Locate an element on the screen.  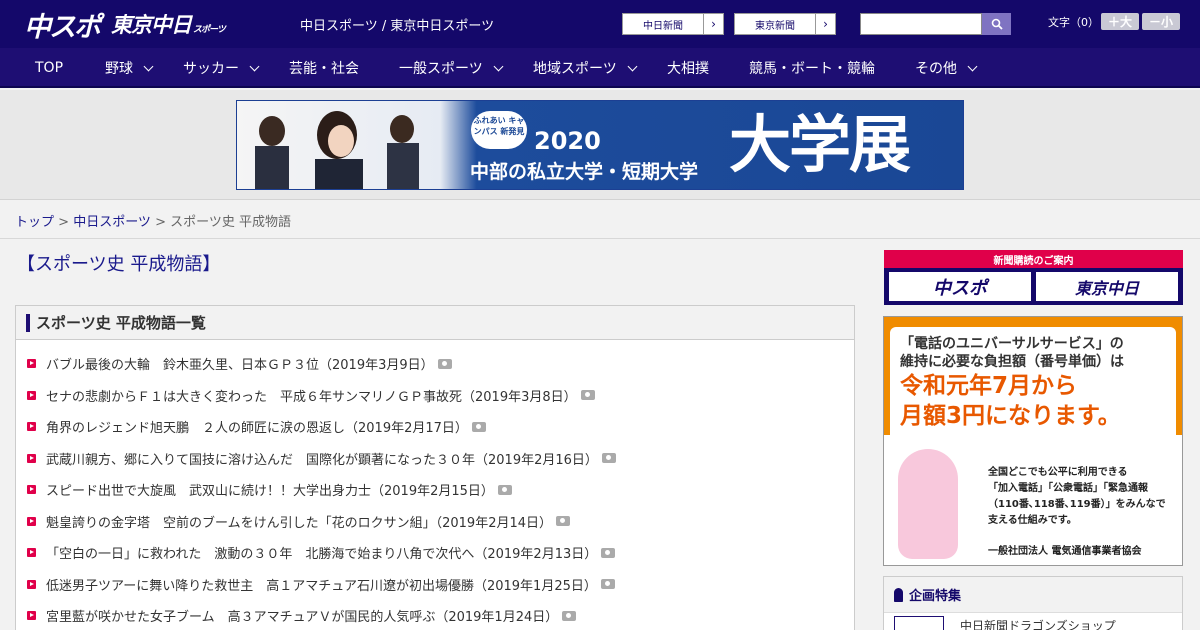
logo-tokyo-chunichi: 東京中日 スポーツ is located at coordinates (168, 25).